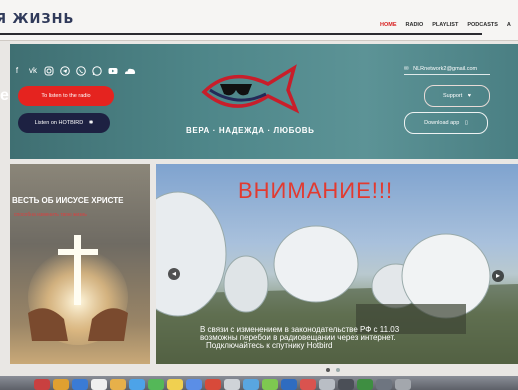  I want to click on email-underline, so click(447, 74).